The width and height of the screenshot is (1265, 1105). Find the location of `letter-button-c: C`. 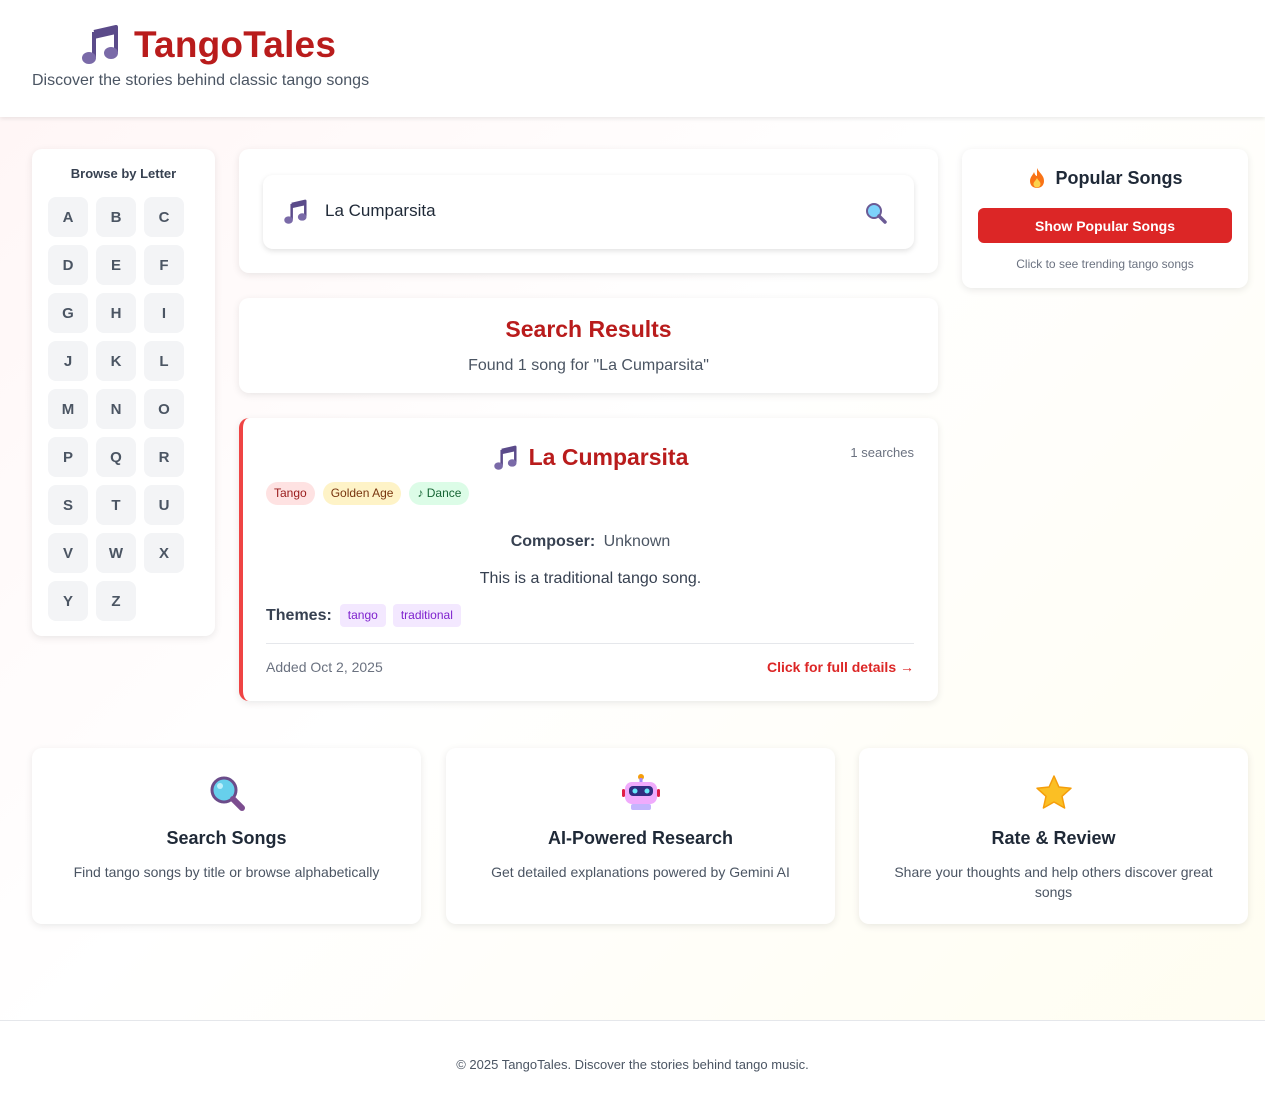

letter-button-c: C is located at coordinates (164, 217).